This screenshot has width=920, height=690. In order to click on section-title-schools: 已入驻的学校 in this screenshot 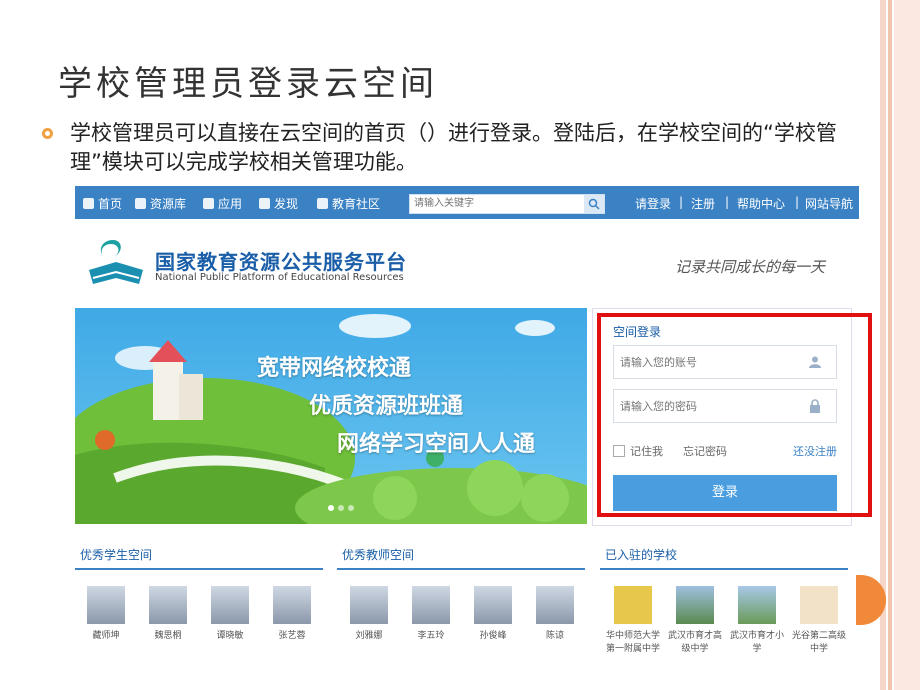, I will do `click(641, 554)`.